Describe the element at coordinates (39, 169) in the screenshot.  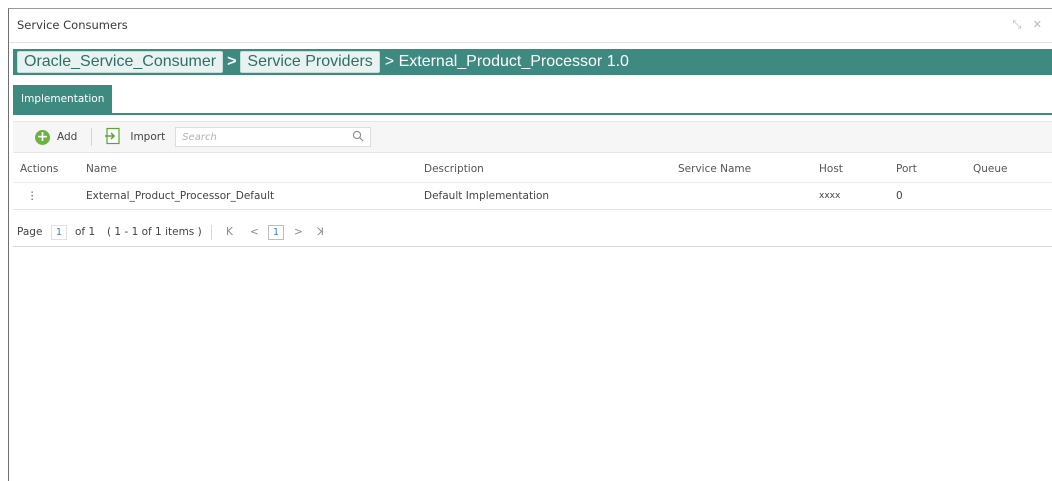
I see `column-header-actions: Actions` at that location.